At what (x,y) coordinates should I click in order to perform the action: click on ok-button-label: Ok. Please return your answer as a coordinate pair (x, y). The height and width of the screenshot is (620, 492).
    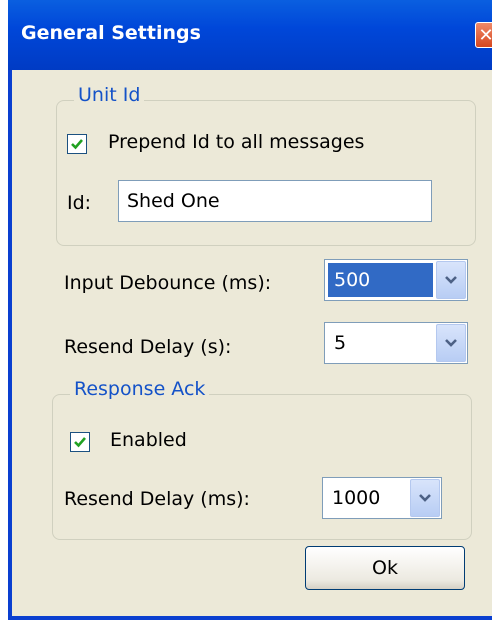
    Looking at the image, I should click on (385, 568).